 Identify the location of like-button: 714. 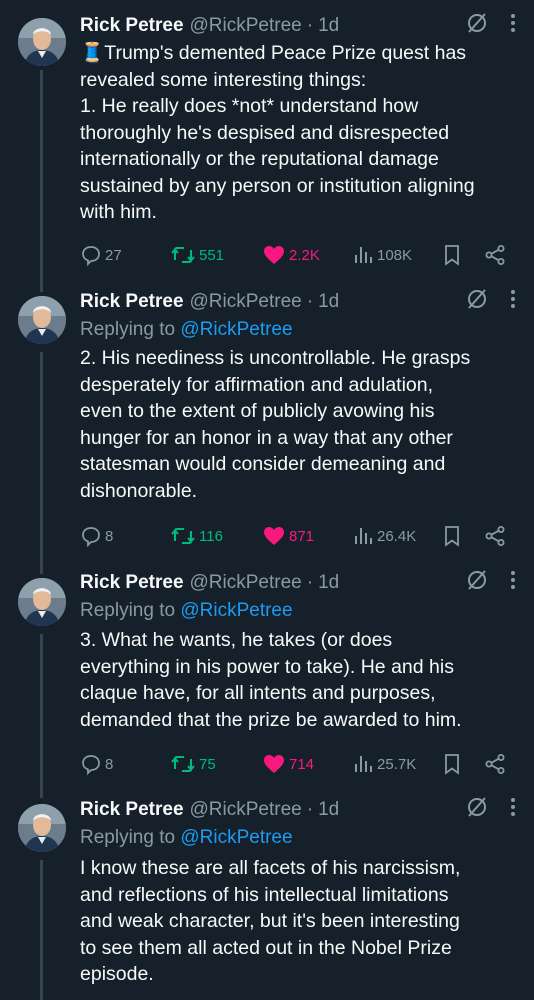
(288, 764).